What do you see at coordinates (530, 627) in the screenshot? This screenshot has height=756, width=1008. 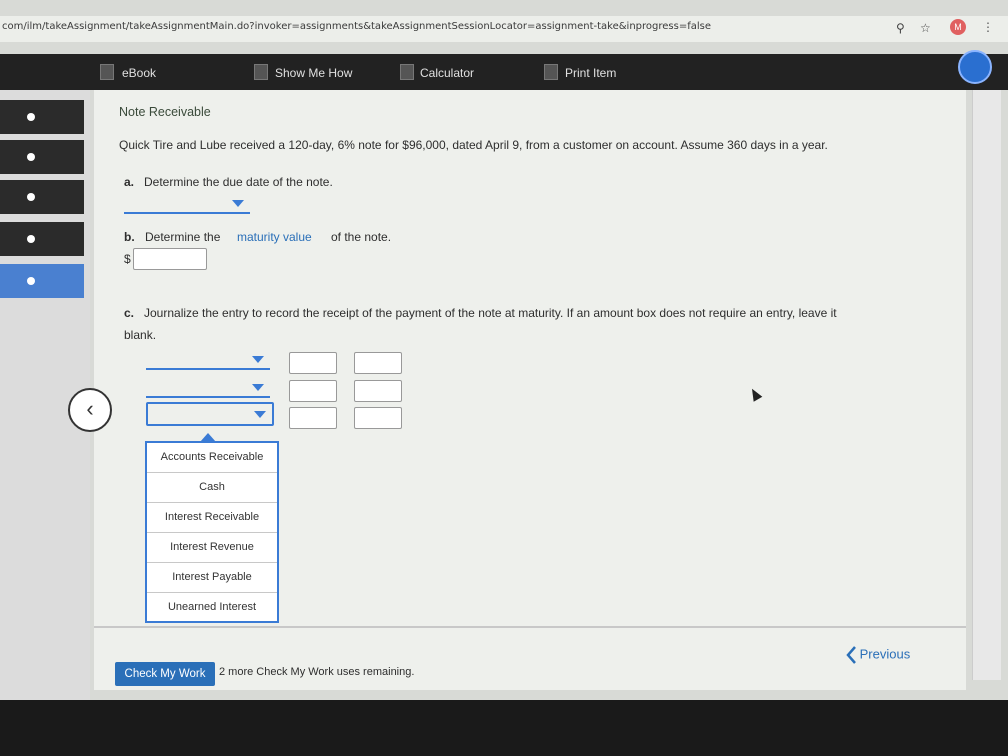 I see `footer-divider` at bounding box center [530, 627].